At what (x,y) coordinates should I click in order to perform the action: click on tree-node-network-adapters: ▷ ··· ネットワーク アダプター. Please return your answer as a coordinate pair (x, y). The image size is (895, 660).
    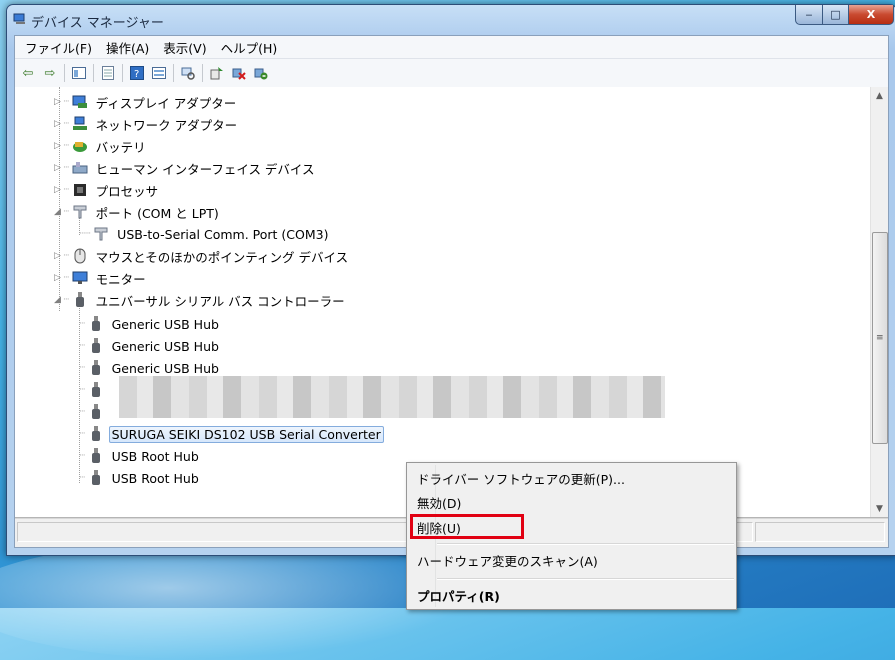
    Looking at the image, I should click on (146, 124).